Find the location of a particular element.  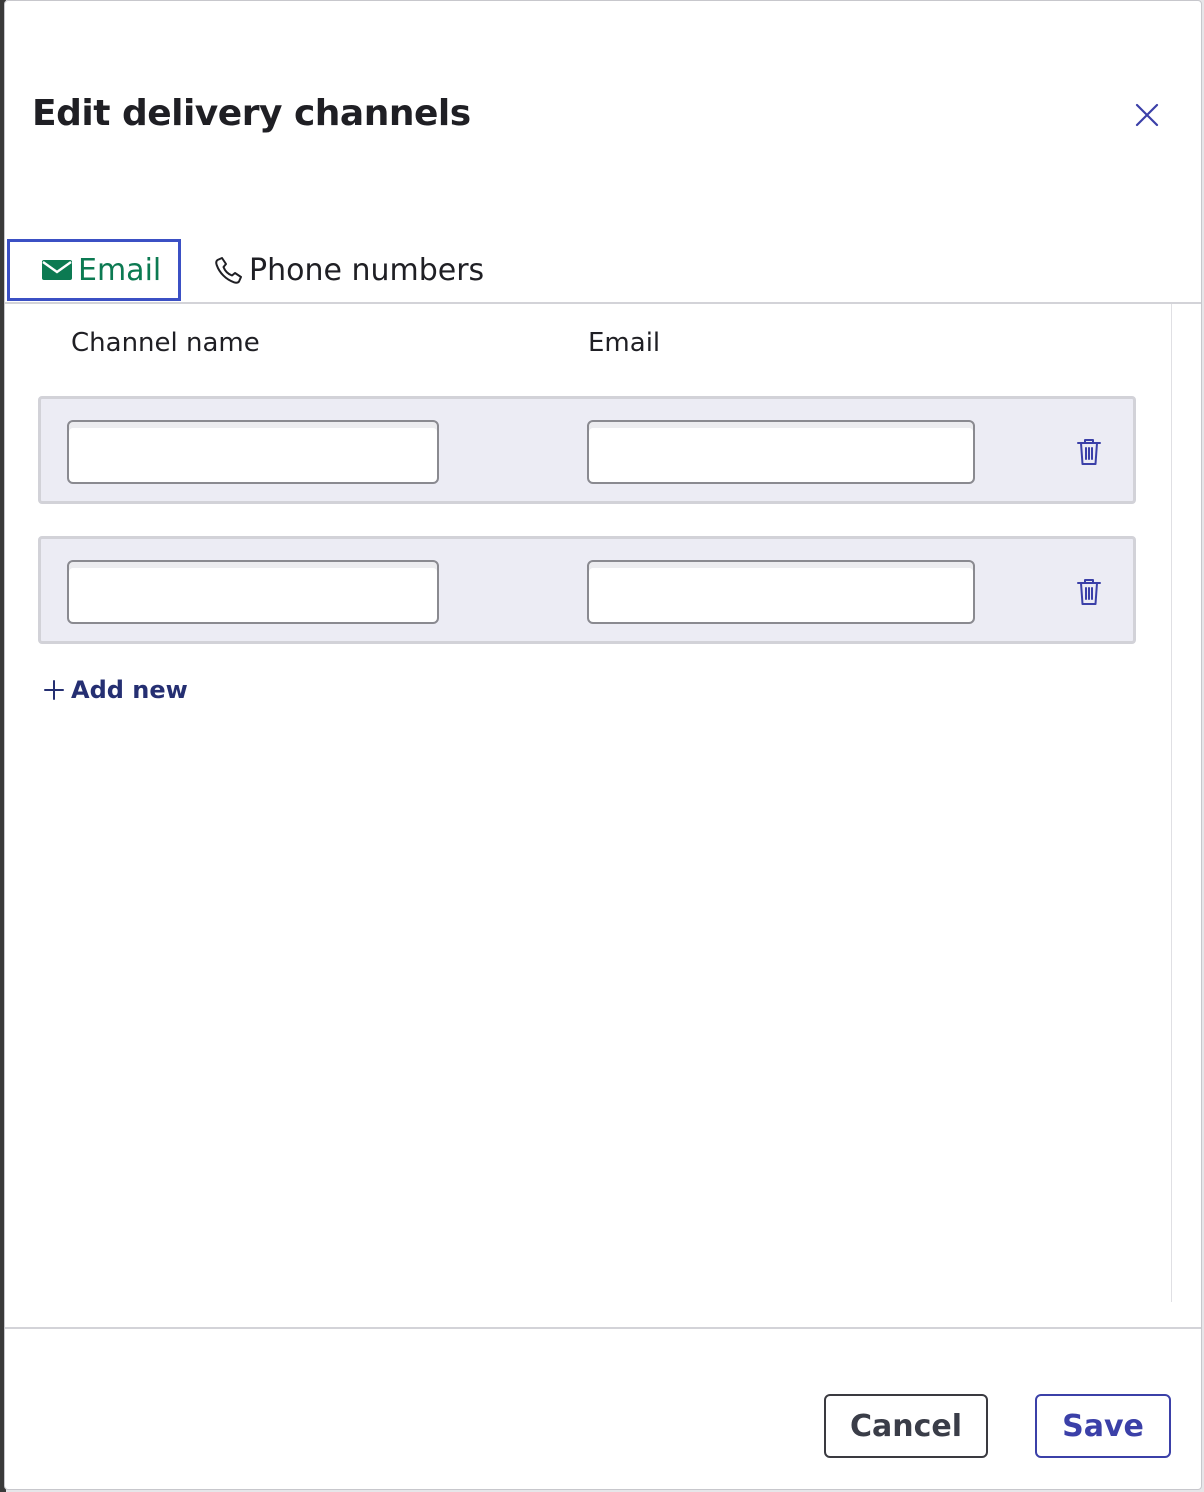

cancel-button: Cancel is located at coordinates (906, 1426).